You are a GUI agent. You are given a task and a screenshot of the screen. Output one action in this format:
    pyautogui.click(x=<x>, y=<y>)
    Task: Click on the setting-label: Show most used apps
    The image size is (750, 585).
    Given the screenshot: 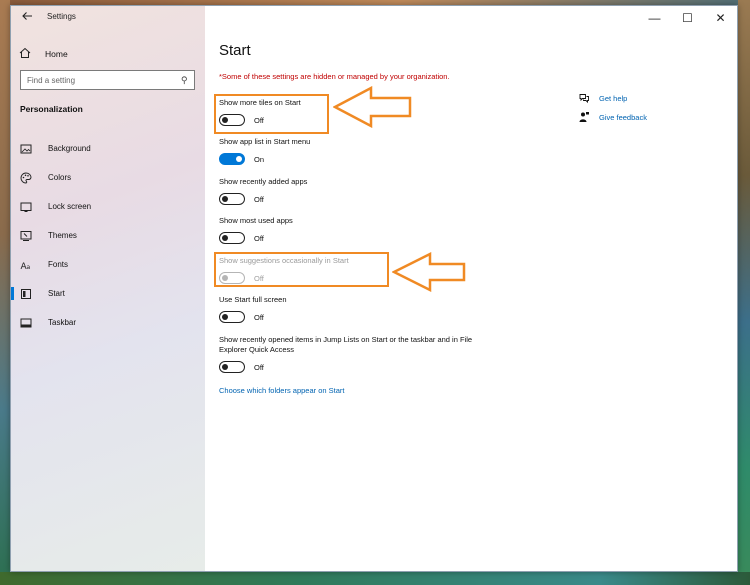 What is the action you would take?
    pyautogui.click(x=256, y=220)
    